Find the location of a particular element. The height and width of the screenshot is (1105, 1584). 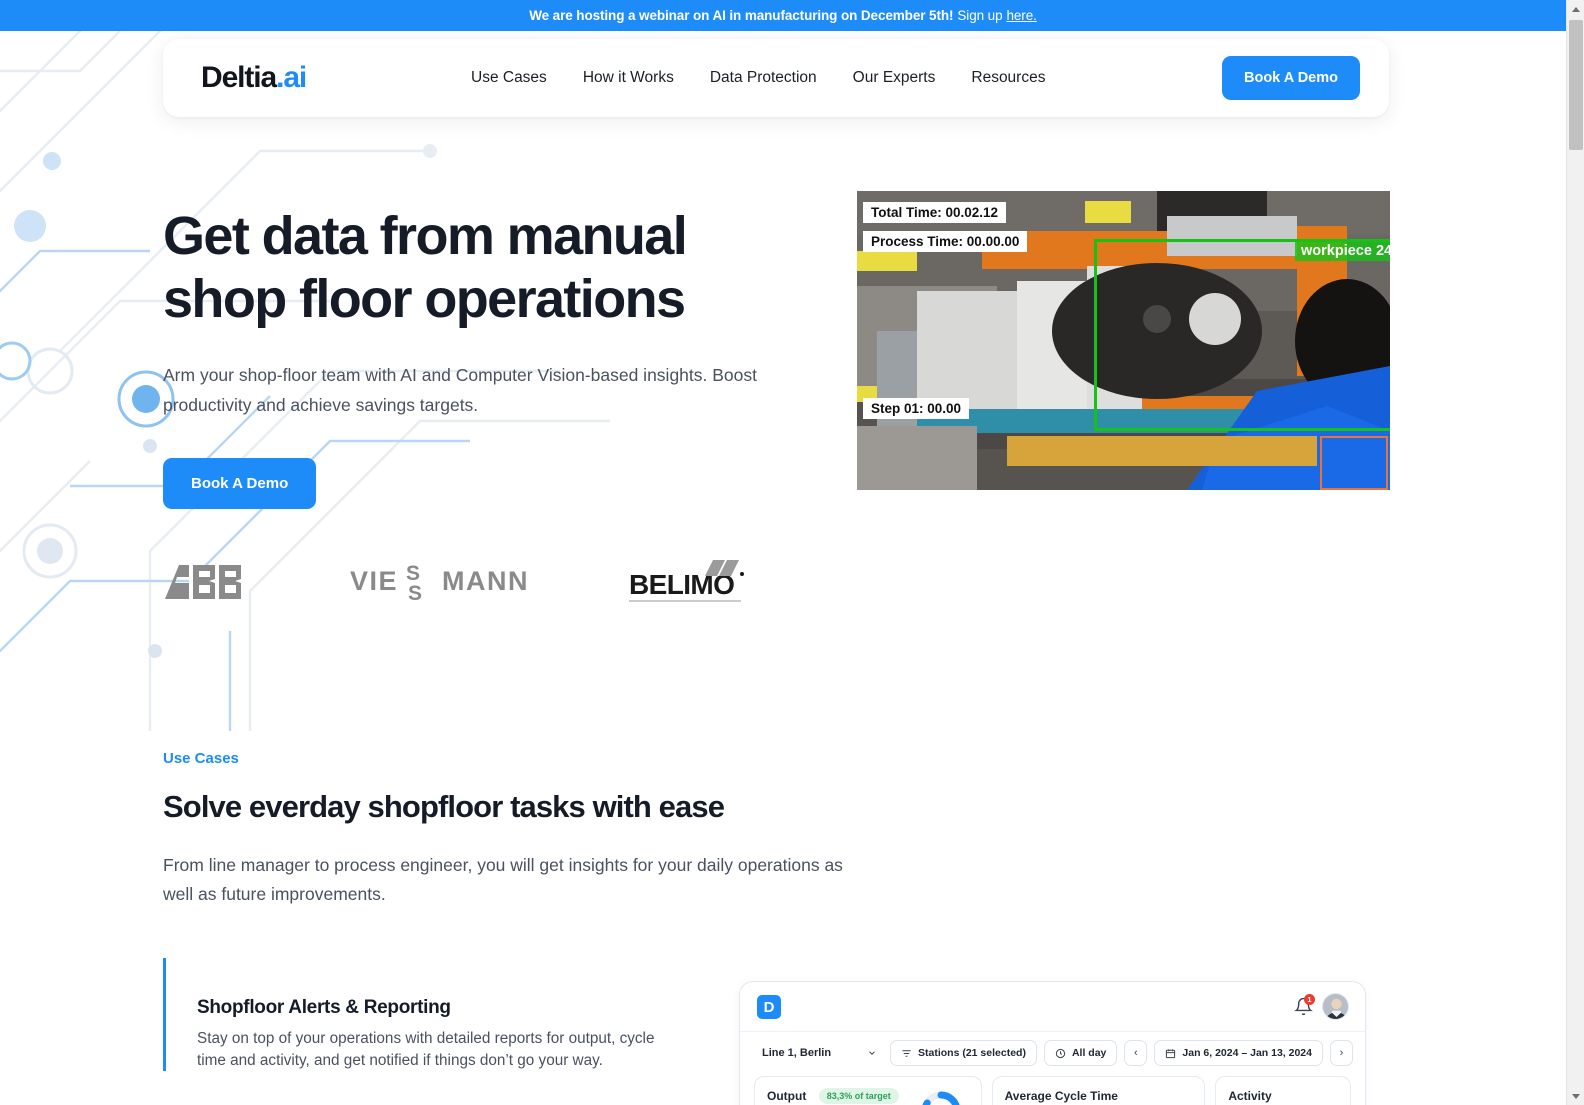

client-logo-abb is located at coordinates (203, 582).